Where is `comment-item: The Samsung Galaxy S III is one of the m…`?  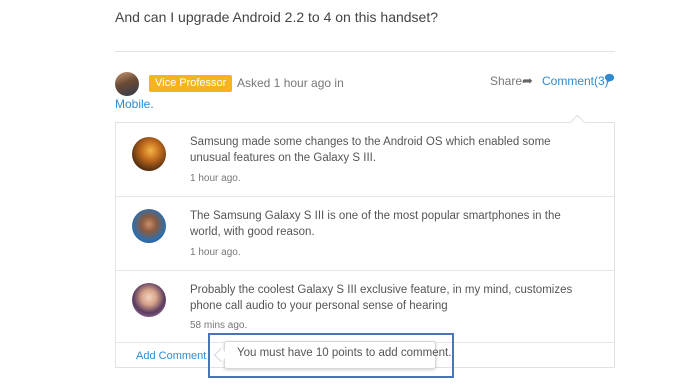 comment-item: The Samsung Galaxy S III is one of the m… is located at coordinates (365, 234).